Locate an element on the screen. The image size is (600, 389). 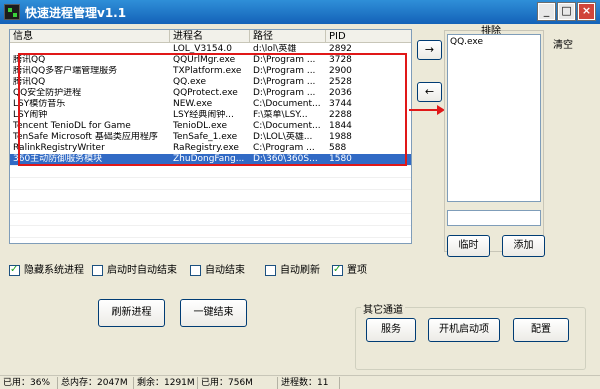
exclude-list: QQ.exe is located at coordinates (494, 118).